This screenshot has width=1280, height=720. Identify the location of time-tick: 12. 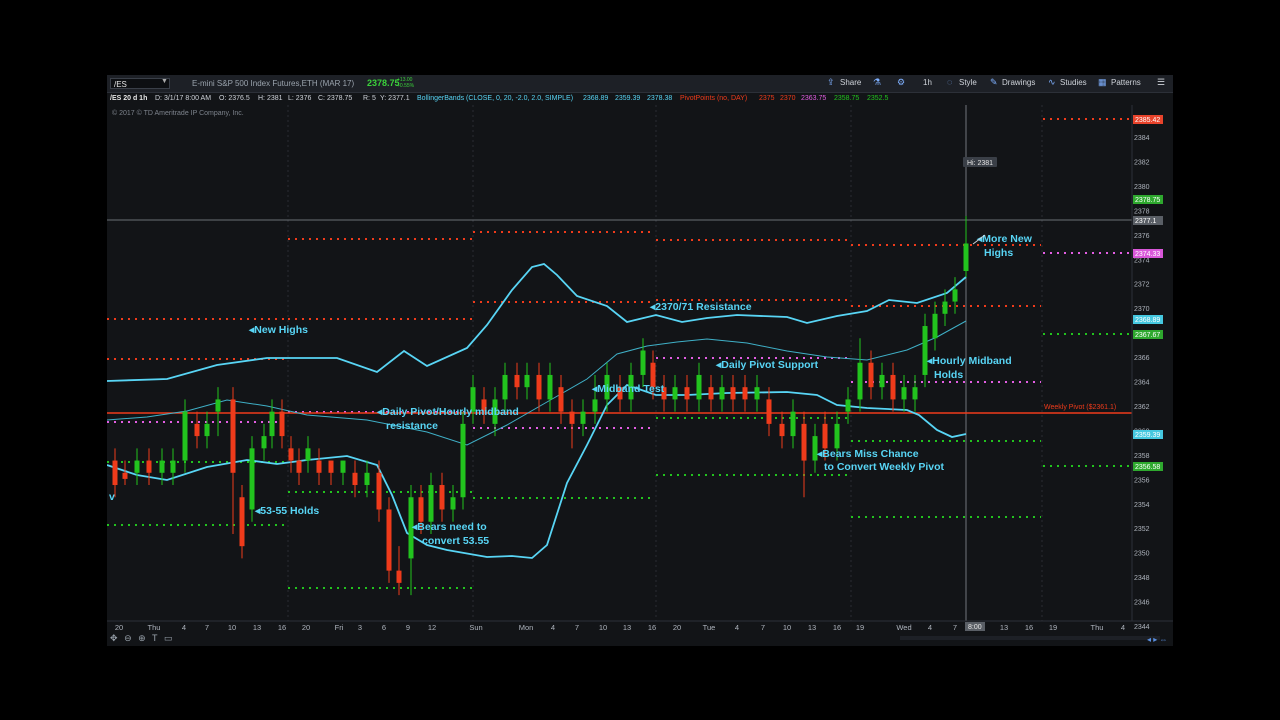
(432, 627).